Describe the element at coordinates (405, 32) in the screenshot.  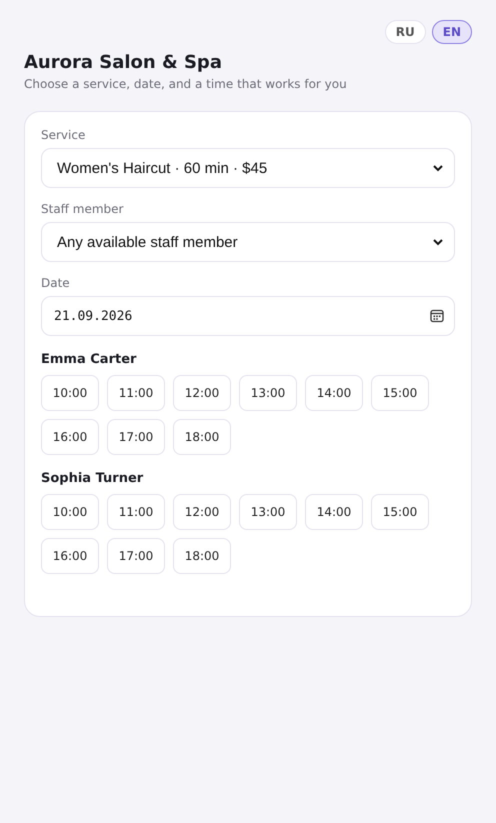
I see `language-button: RU` at that location.